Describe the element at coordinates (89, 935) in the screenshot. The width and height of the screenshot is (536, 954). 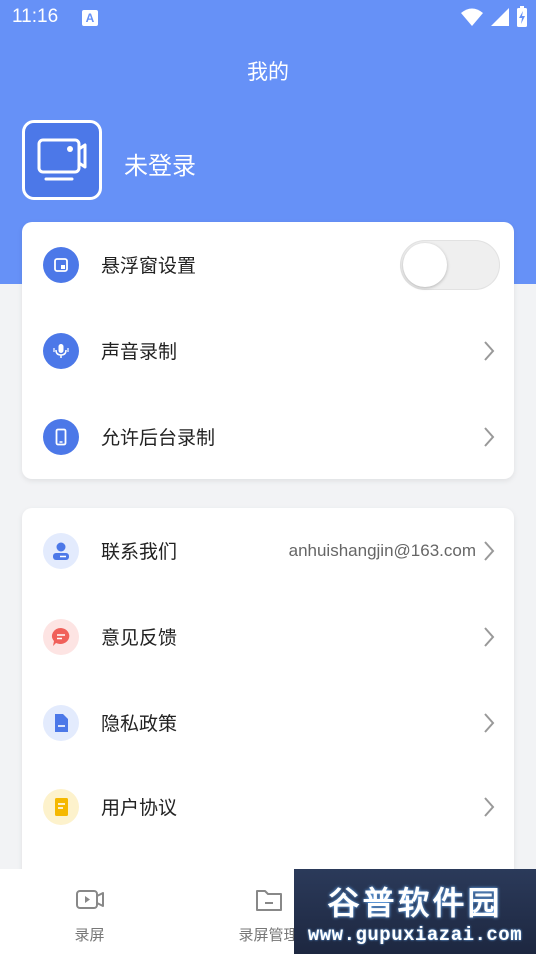
I see `tab-record-label: 录屏` at that location.